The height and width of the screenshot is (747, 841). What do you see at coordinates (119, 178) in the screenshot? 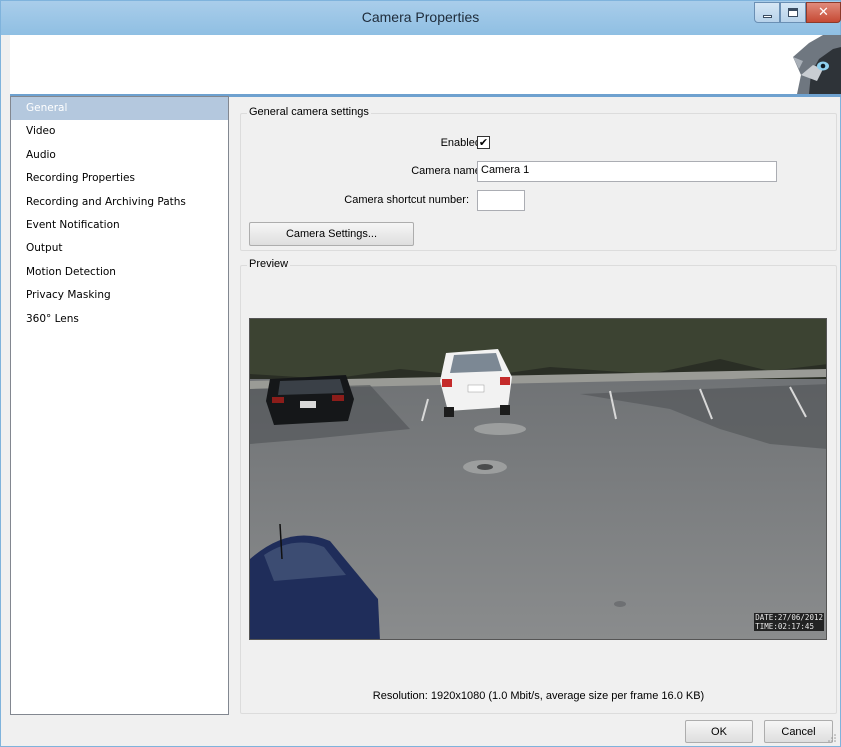
I see `sidebar-item-recording-properties: Recording Properties` at bounding box center [119, 178].